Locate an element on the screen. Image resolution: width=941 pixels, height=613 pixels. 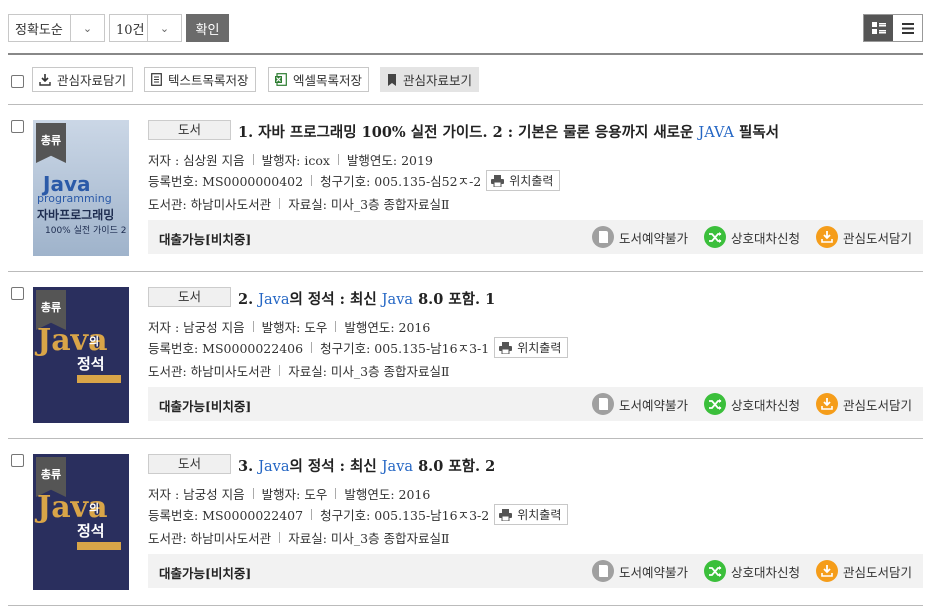
save-text-button: 텍스트목록저장 is located at coordinates (200, 79).